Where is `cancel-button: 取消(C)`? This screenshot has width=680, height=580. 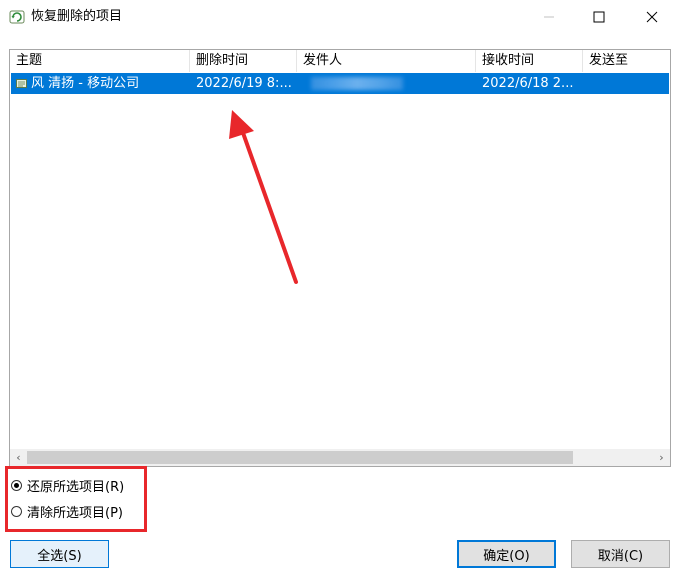 cancel-button: 取消(C) is located at coordinates (620, 554).